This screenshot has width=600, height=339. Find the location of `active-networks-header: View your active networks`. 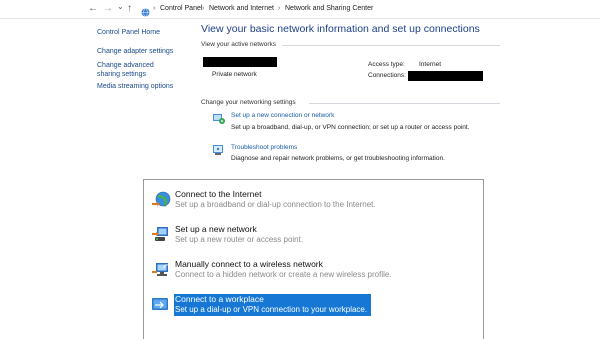

active-networks-header: View your active networks is located at coordinates (239, 44).